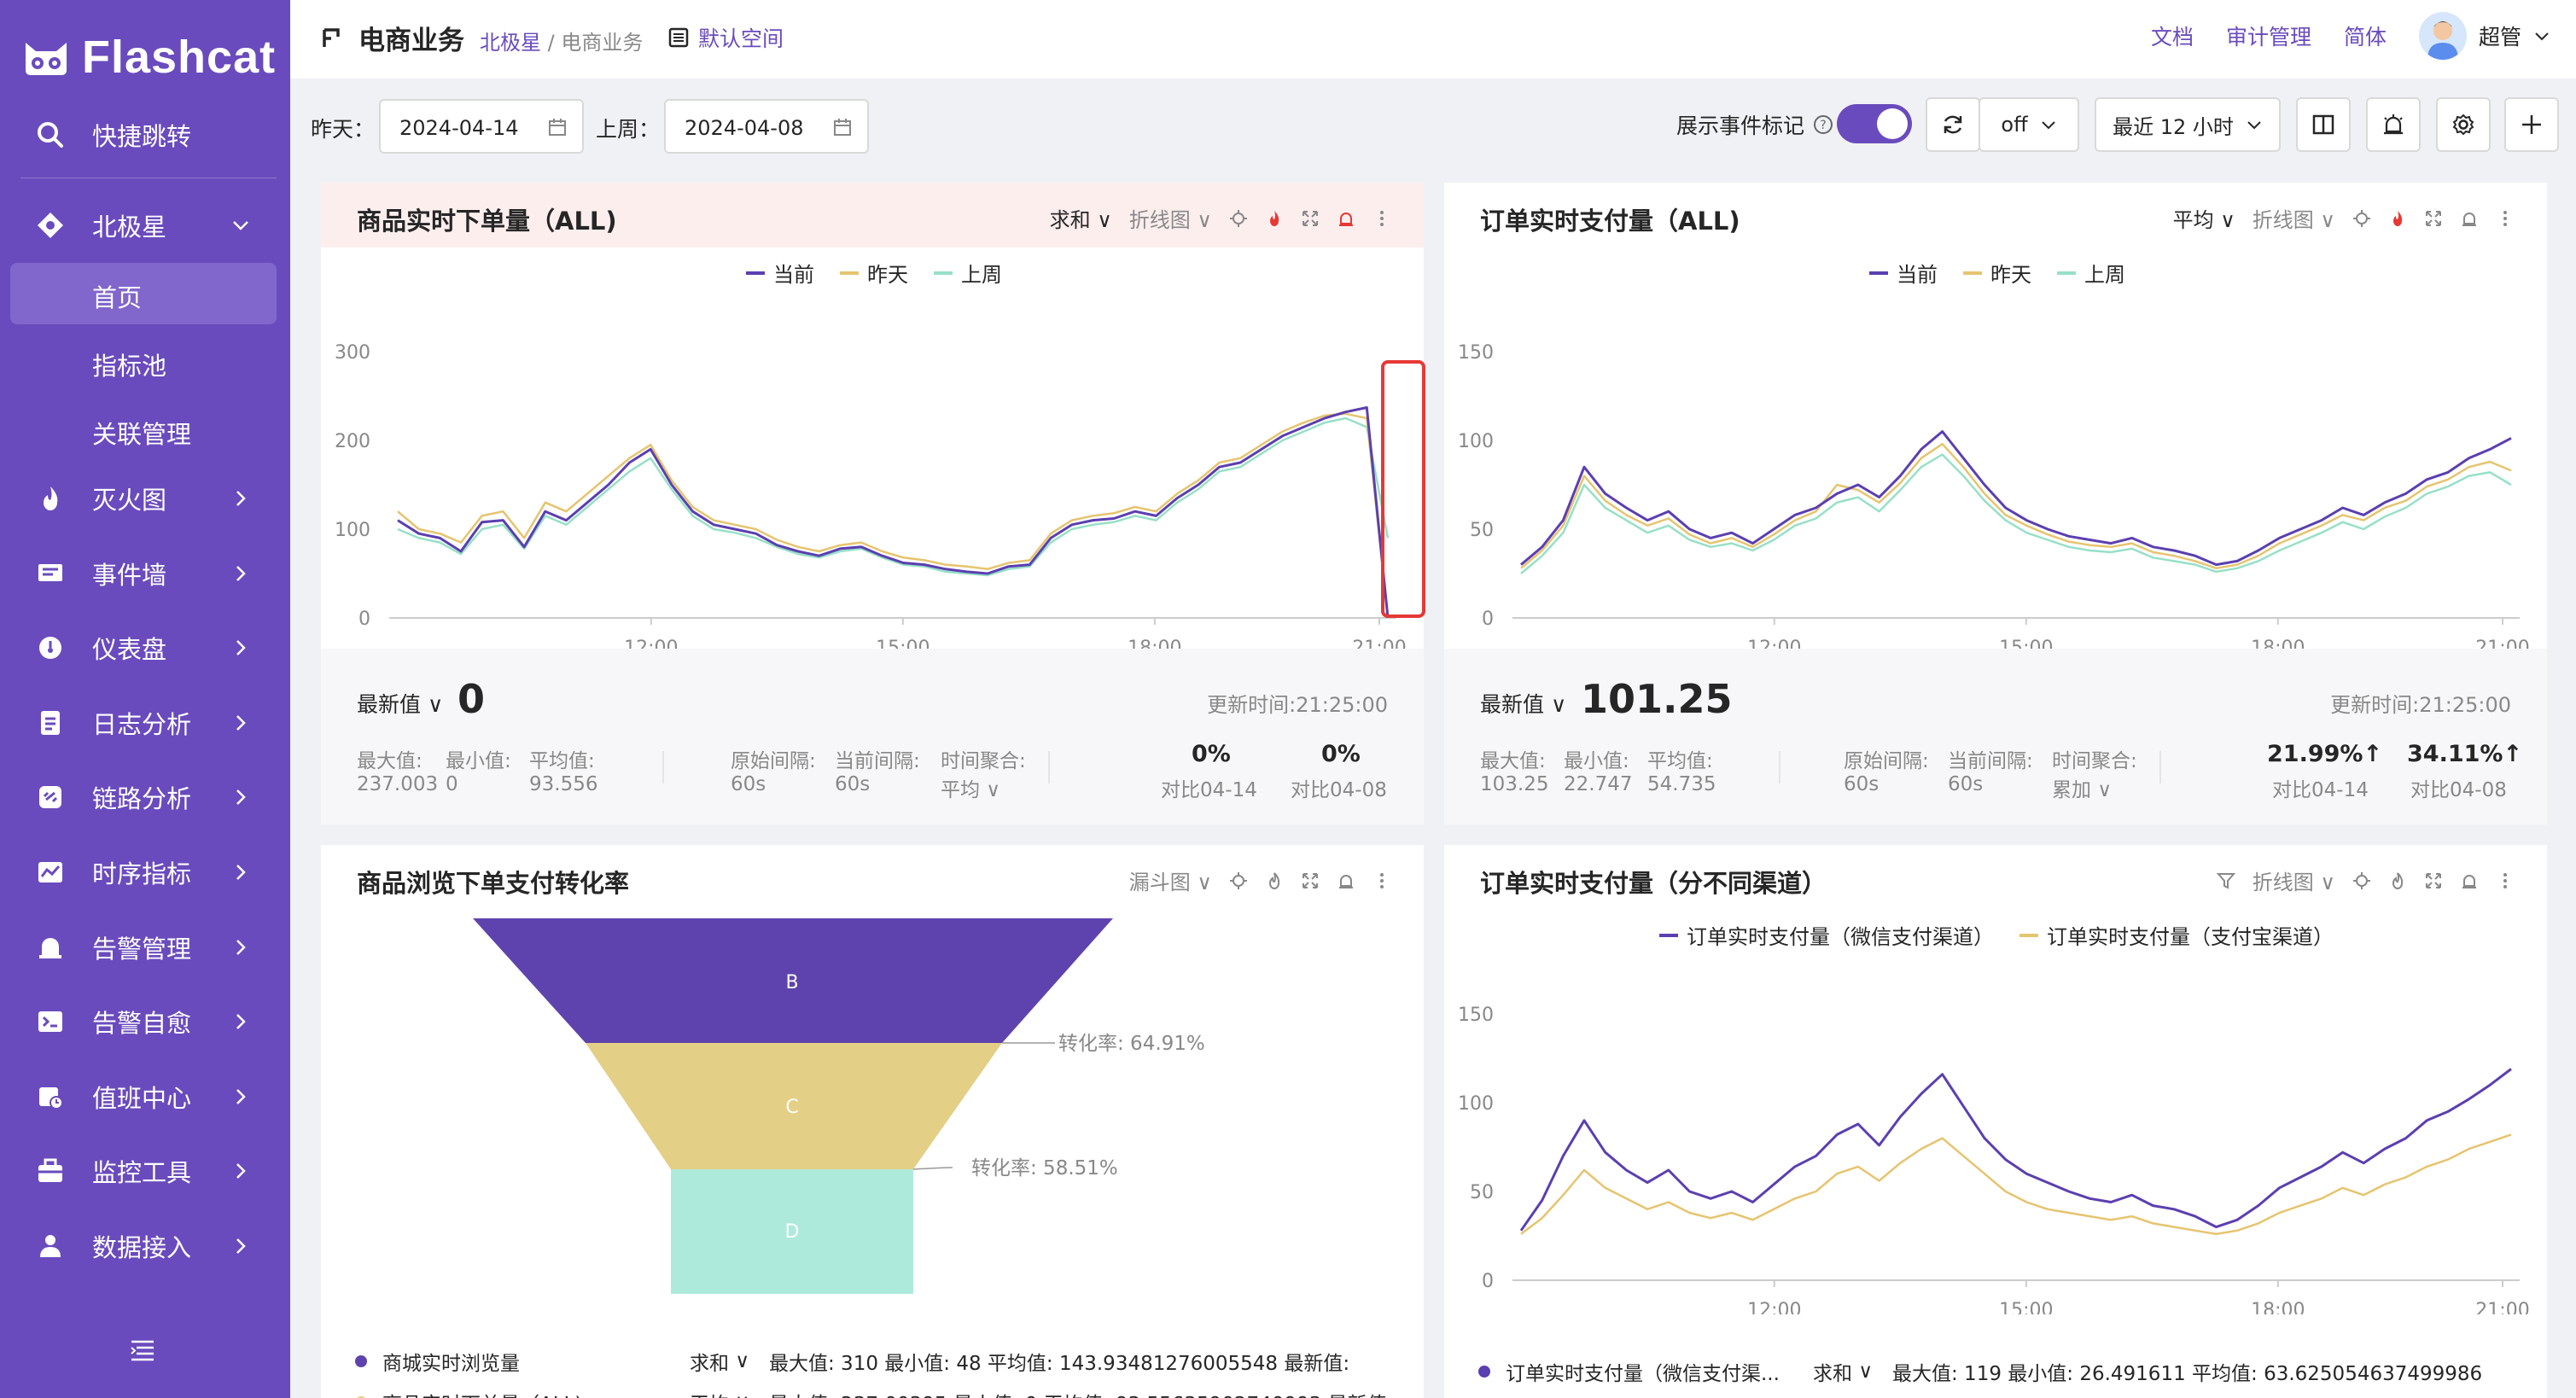 This screenshot has width=2576, height=1398. I want to click on refresh-icon, so click(1953, 124).